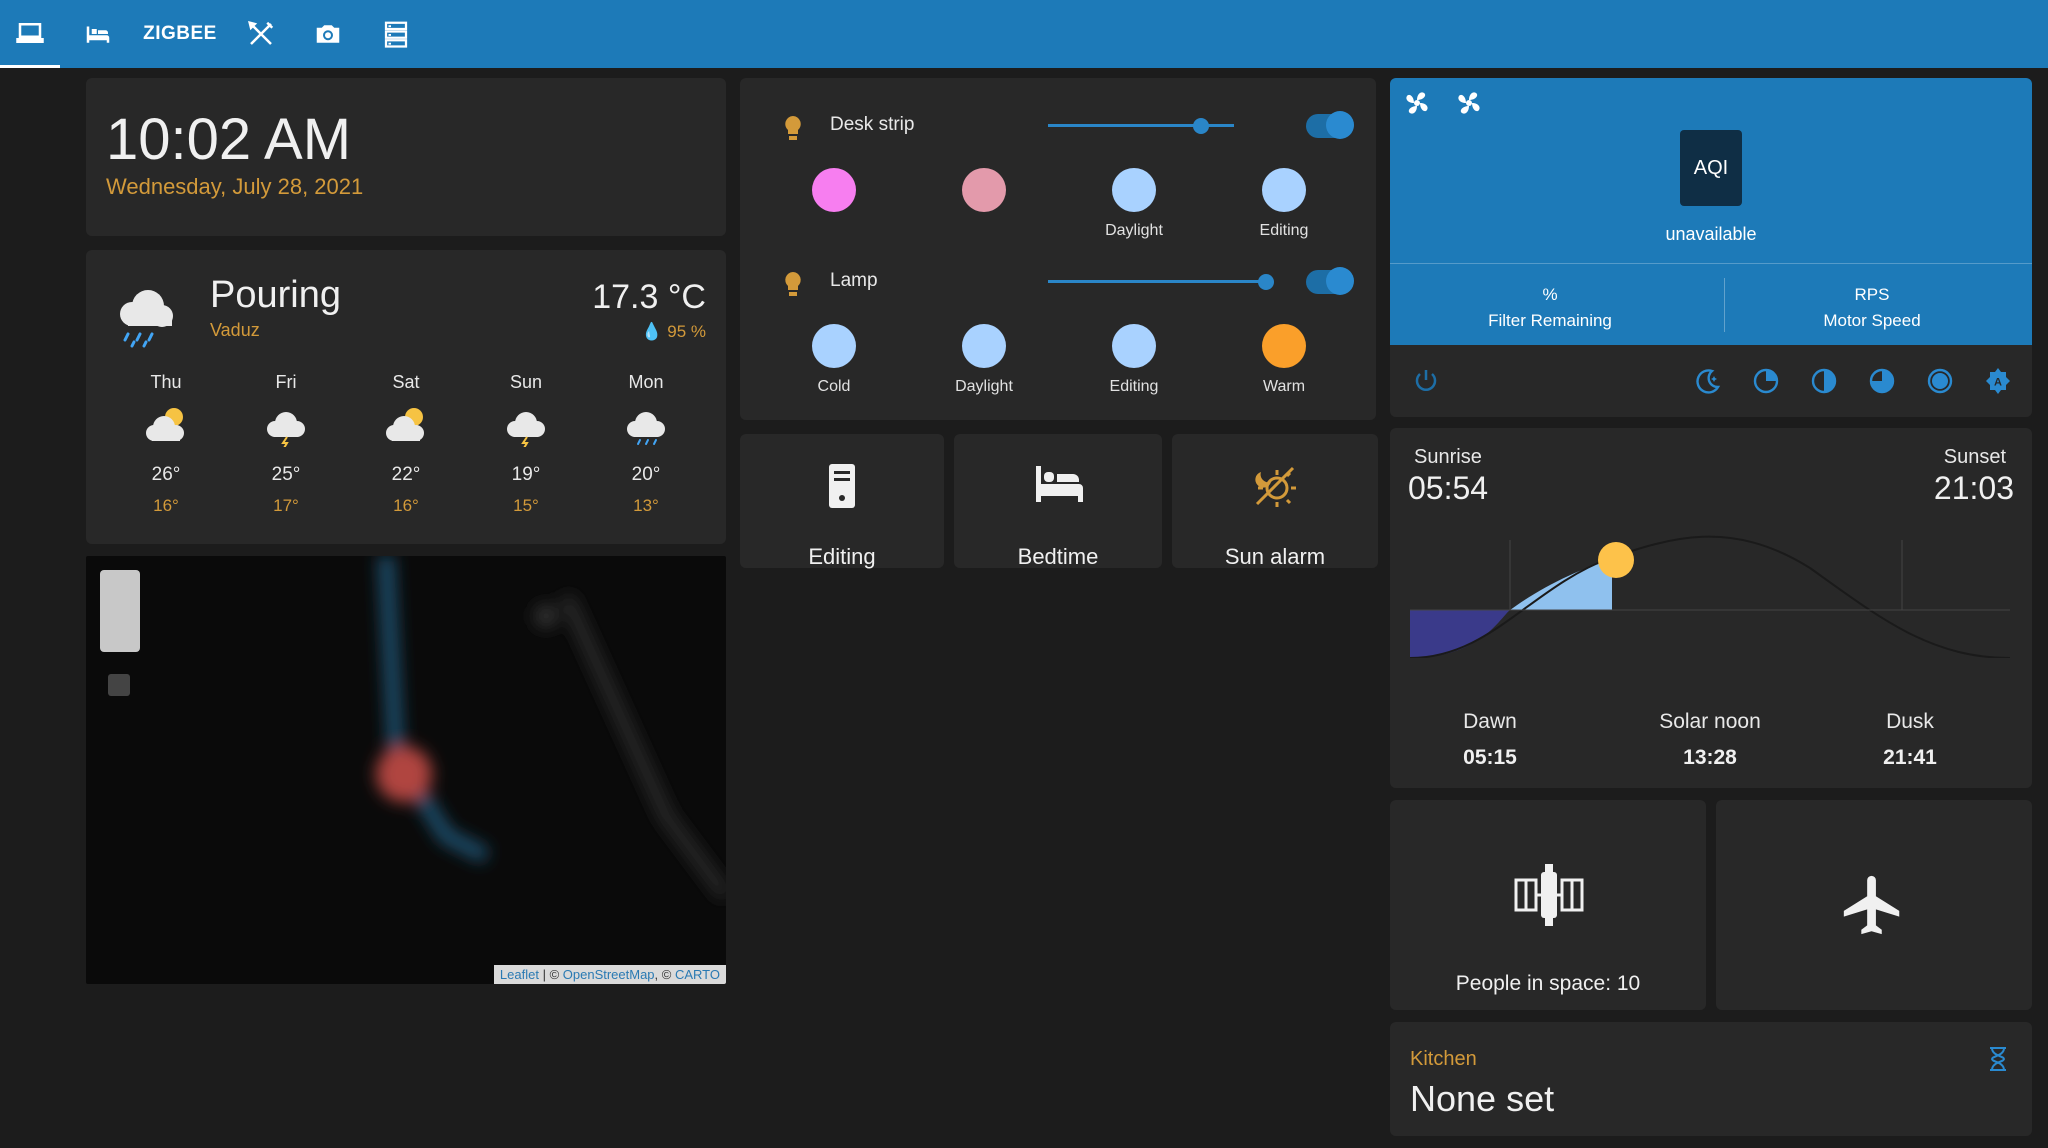  What do you see at coordinates (1824, 381) in the screenshot?
I see `speed-medium-icon` at bounding box center [1824, 381].